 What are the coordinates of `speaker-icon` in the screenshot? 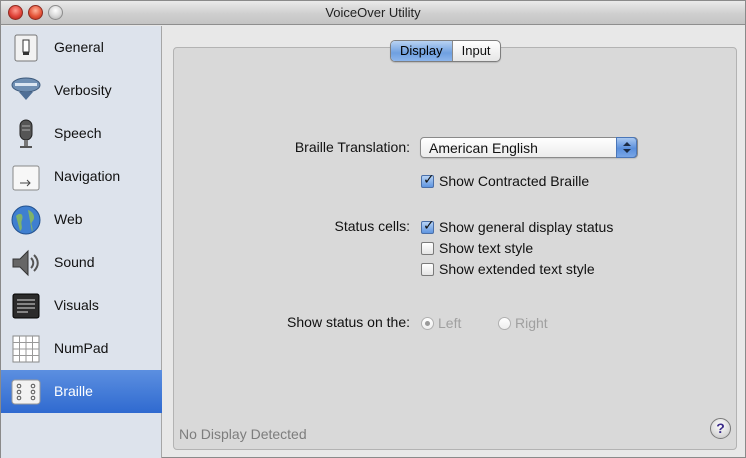 It's located at (25, 263).